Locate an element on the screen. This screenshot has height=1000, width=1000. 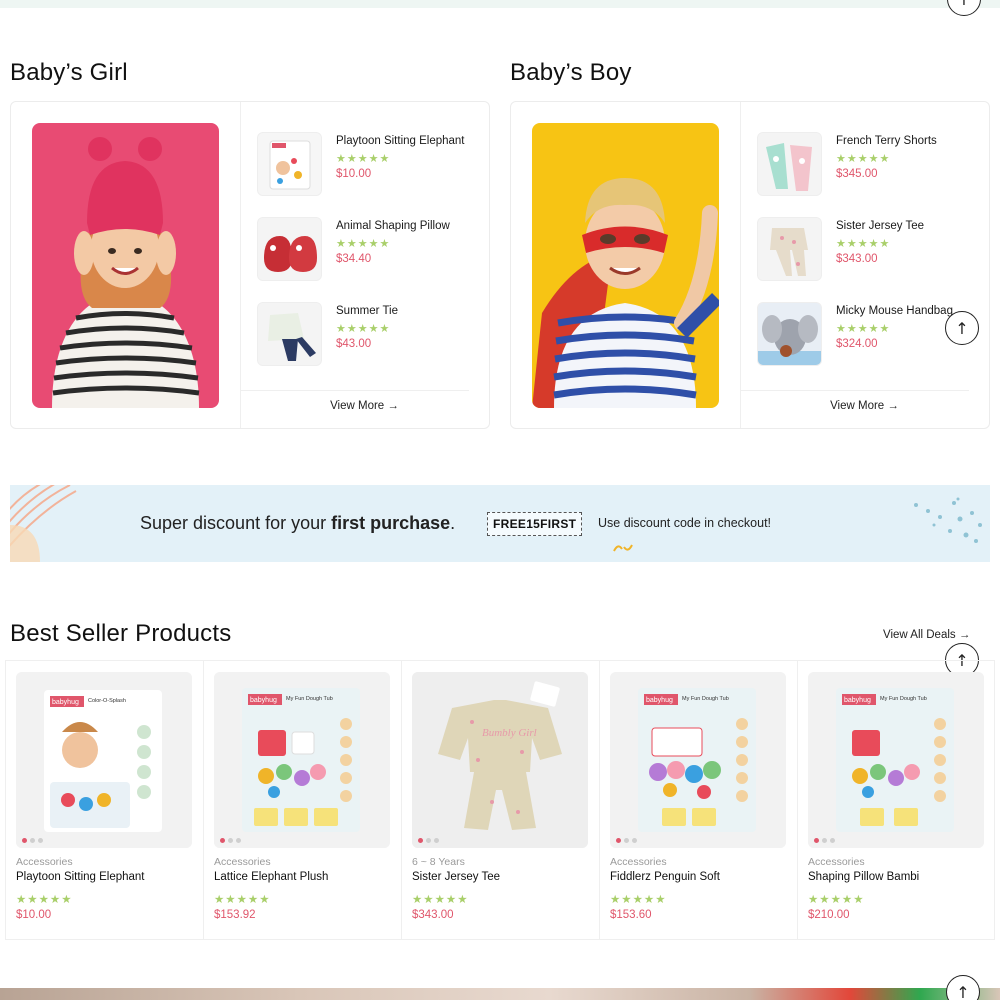
product-name: Micky Mouse Handbag is located at coordinates (894, 311).